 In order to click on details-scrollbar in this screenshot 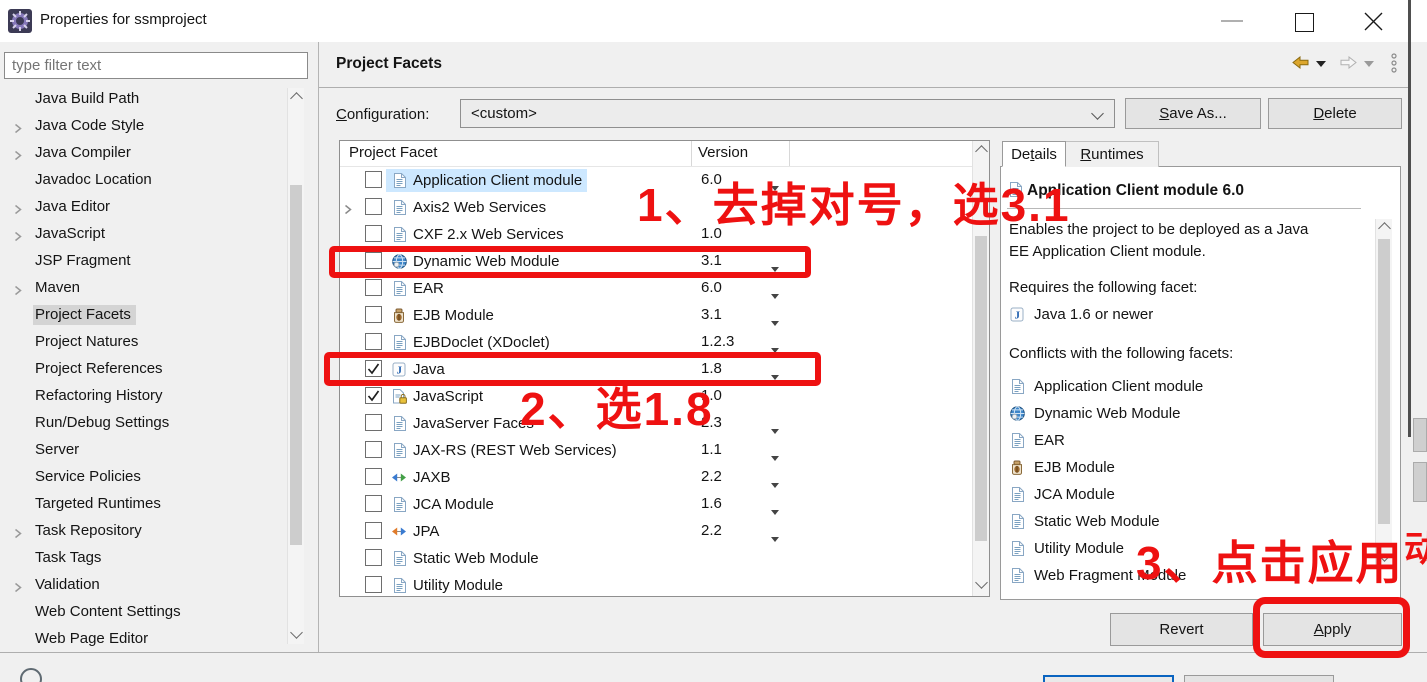, I will do `click(1383, 394)`.